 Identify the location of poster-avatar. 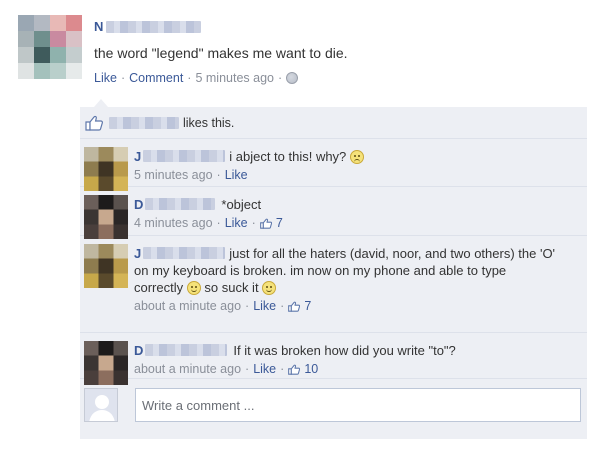
(50, 47).